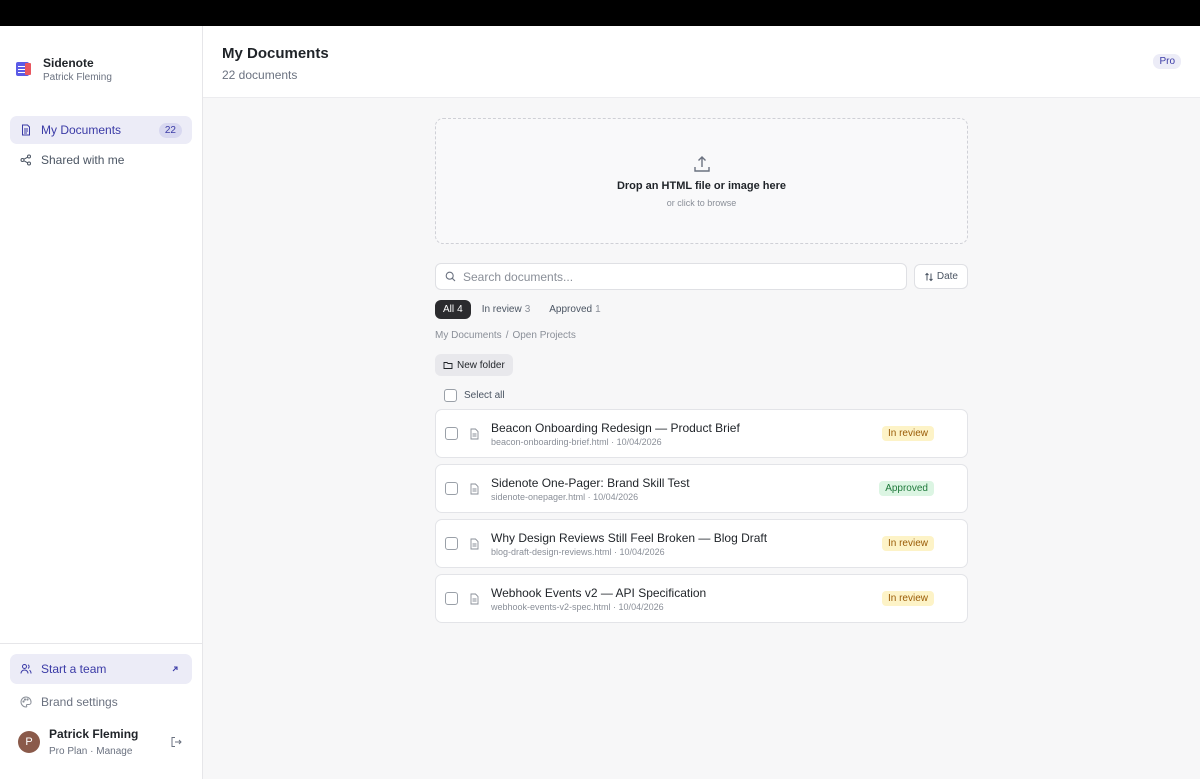 Image resolution: width=1200 pixels, height=779 pixels. What do you see at coordinates (701, 335) in the screenshot?
I see `breadcrumb: My Documents / Open Projects` at bounding box center [701, 335].